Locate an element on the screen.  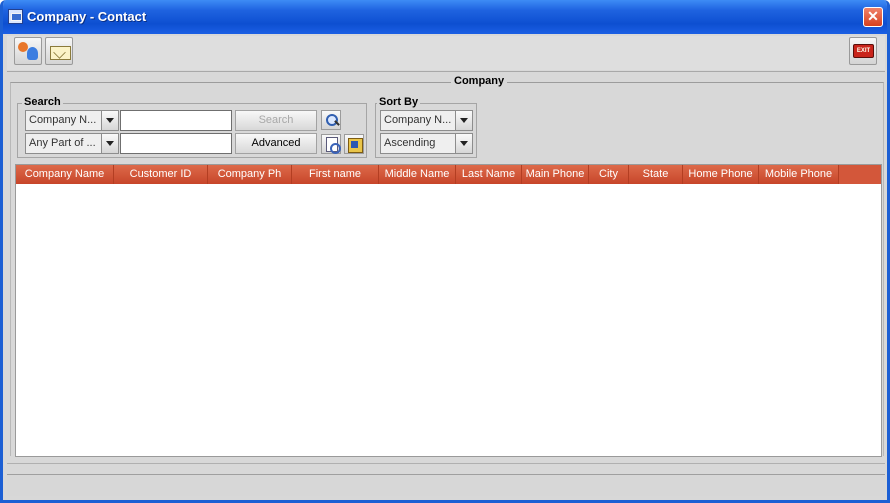
search-legend: Search is located at coordinates (42, 102).